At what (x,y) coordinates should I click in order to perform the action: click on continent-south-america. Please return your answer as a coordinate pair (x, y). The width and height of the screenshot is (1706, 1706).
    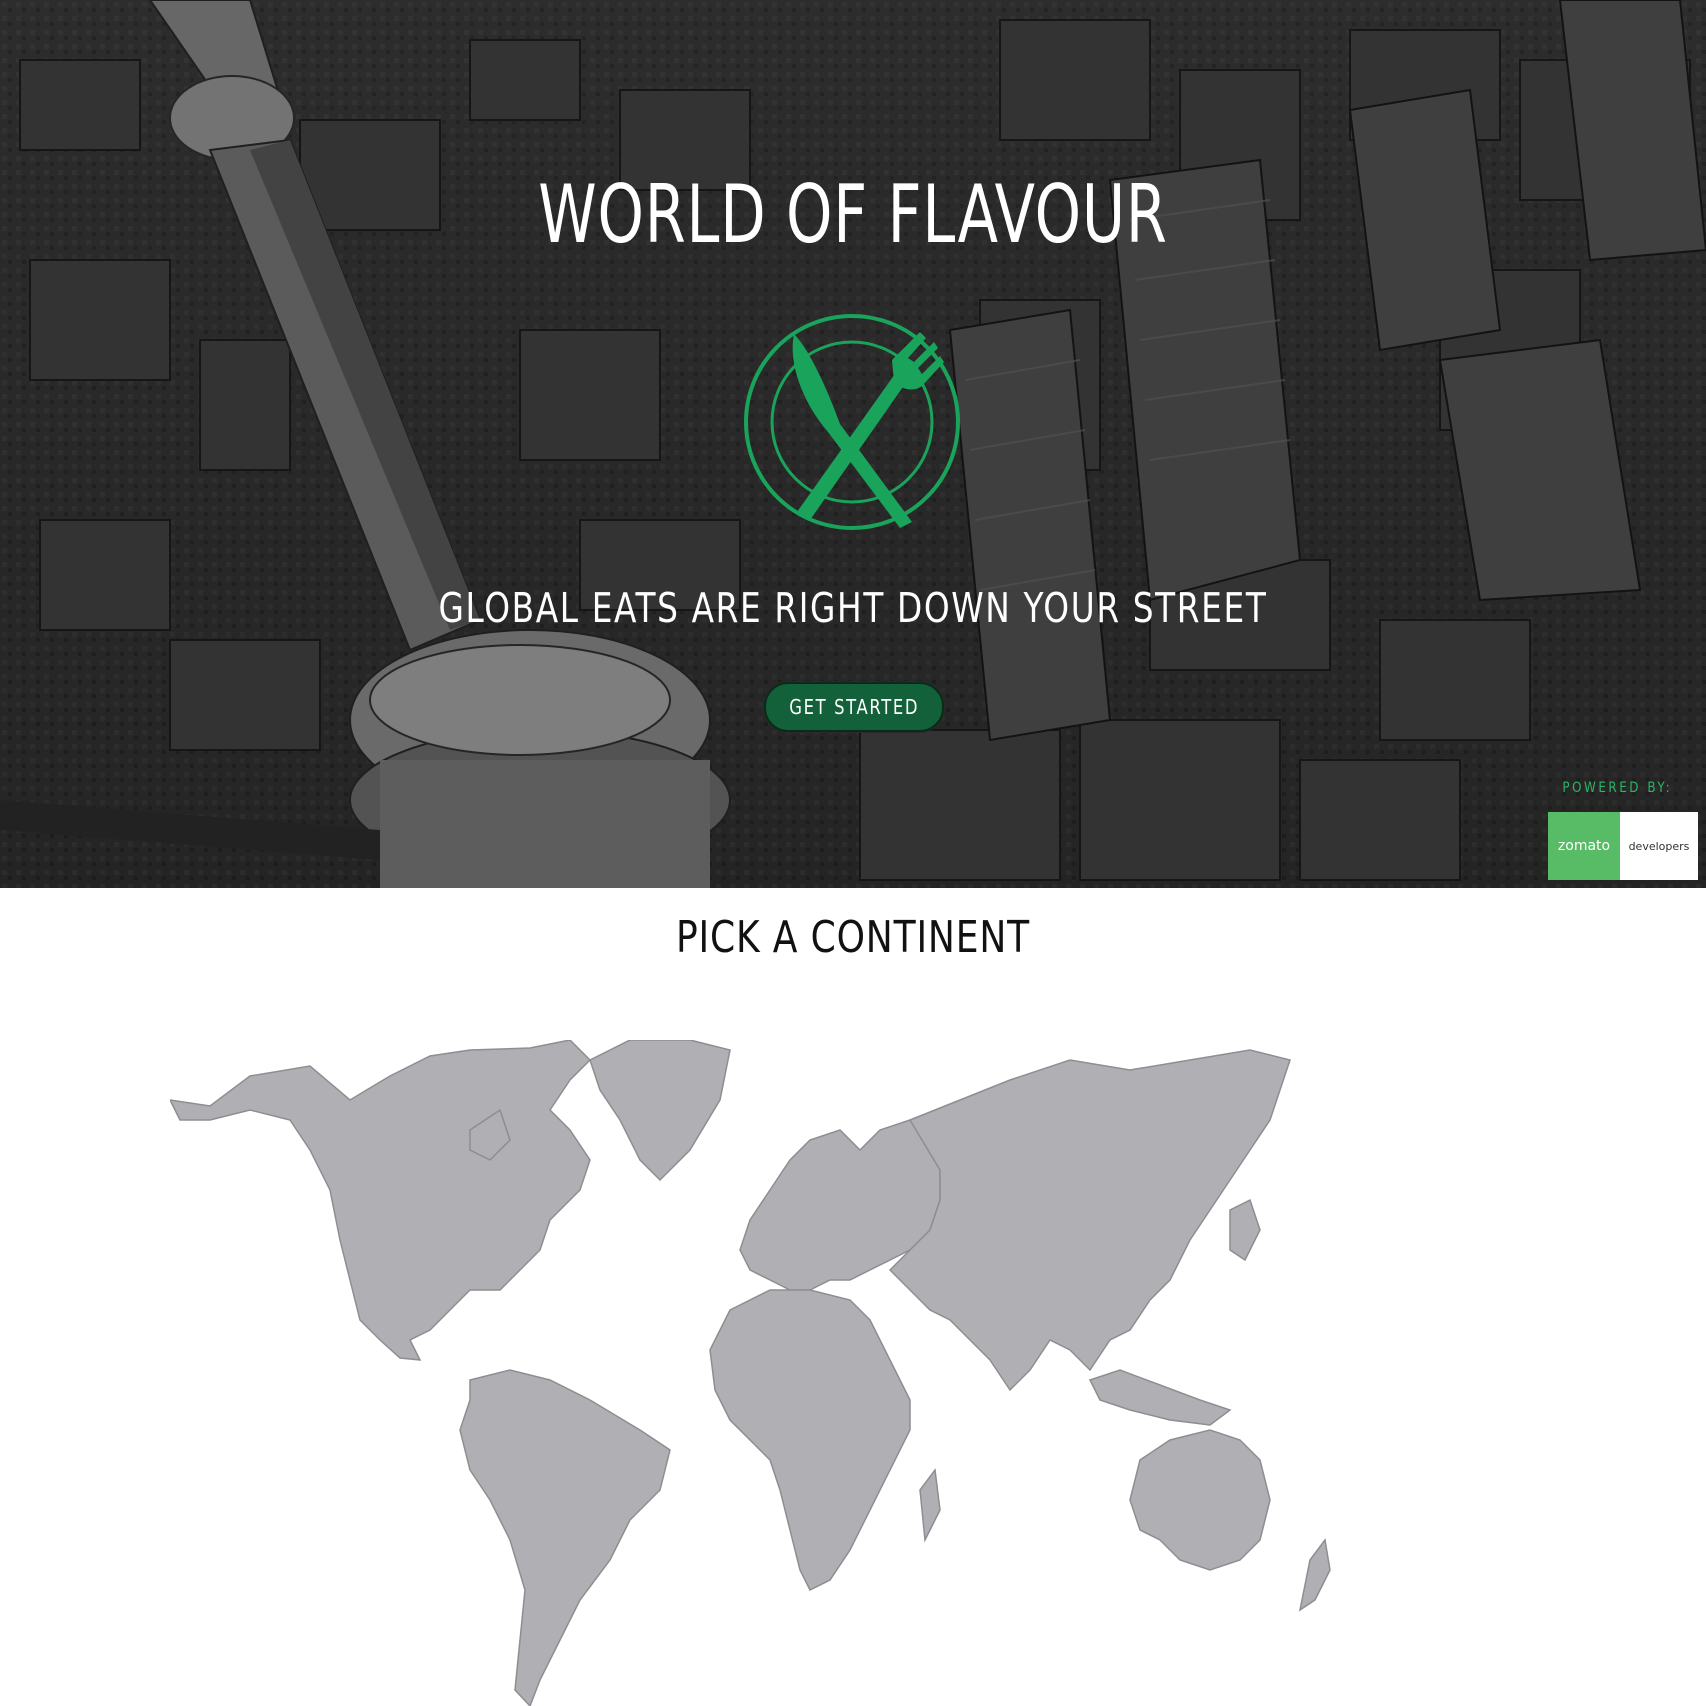
    Looking at the image, I should click on (565, 1537).